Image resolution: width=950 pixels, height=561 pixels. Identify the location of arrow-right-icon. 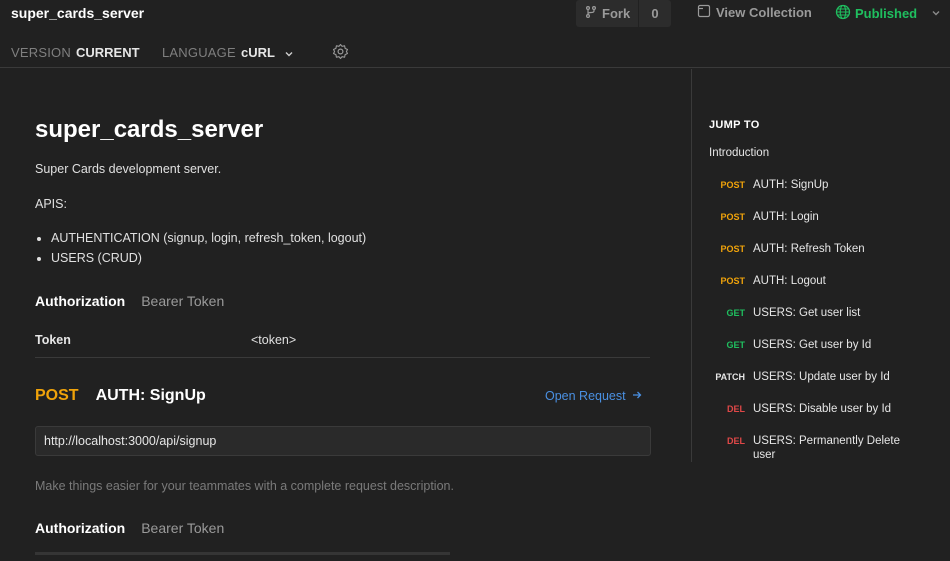
(637, 396).